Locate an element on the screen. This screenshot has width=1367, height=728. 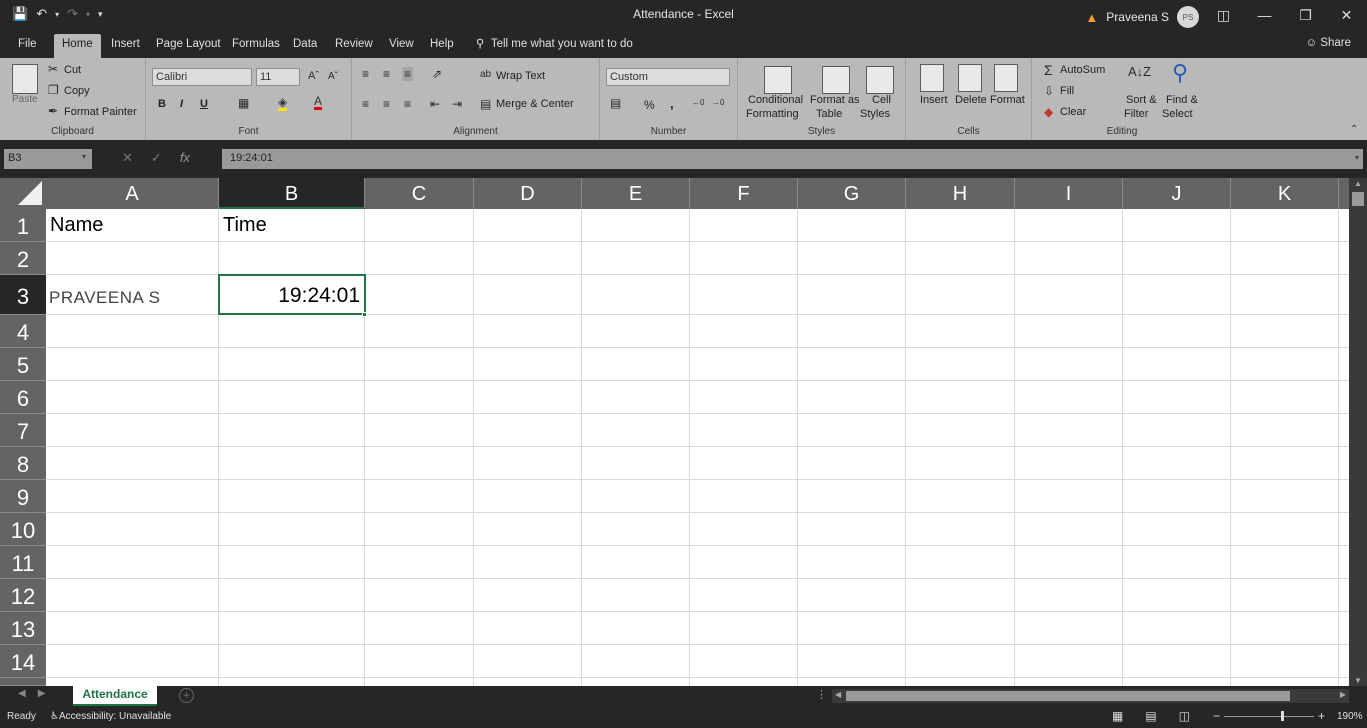
format-cells-button: Format is located at coordinates (1007, 100).